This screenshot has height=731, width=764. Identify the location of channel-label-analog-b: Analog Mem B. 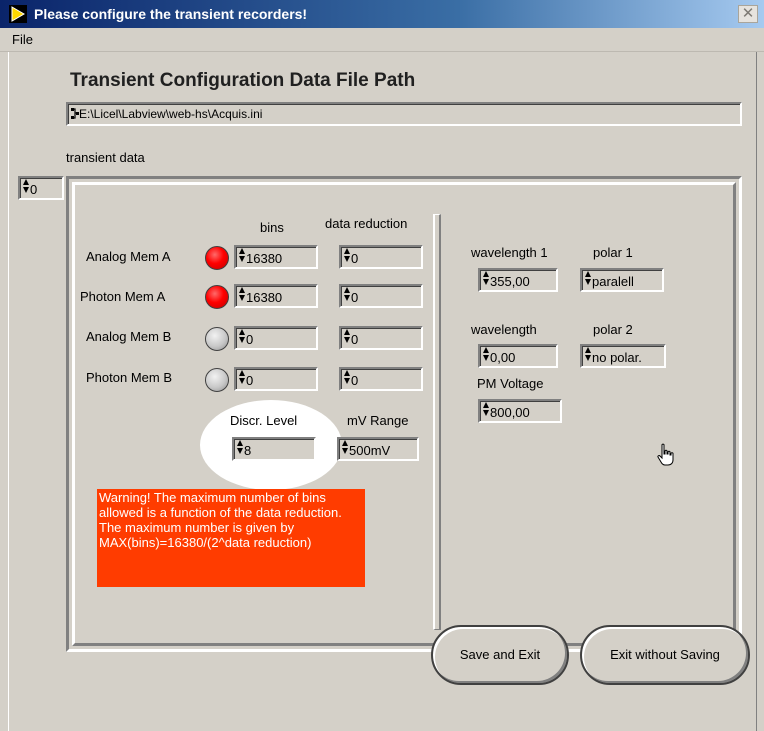
(129, 336).